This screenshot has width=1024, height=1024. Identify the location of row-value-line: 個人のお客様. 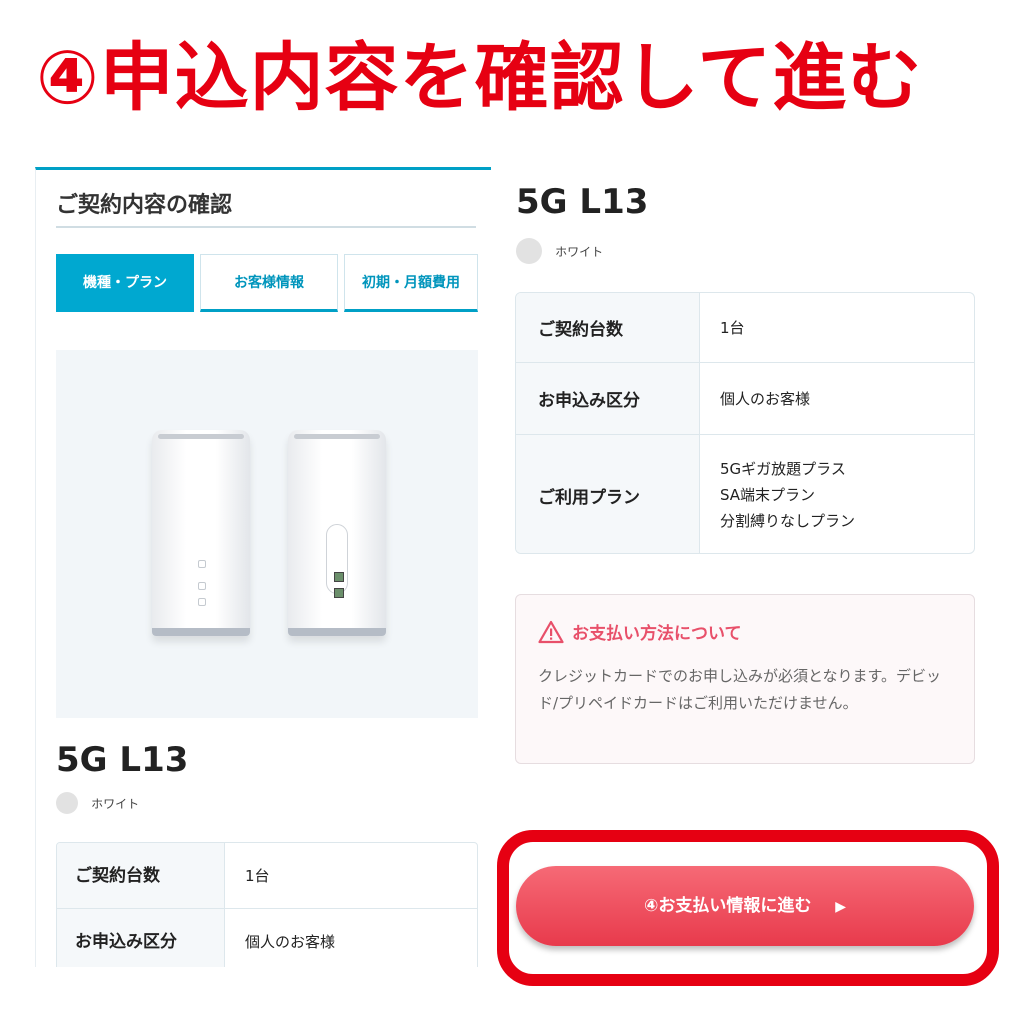
(765, 398).